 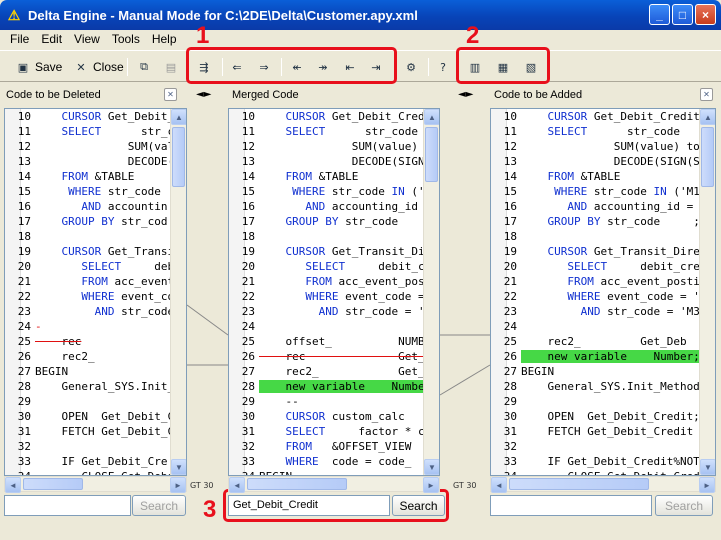 What do you see at coordinates (248, 326) in the screenshot?
I see `code-line: 24` at bounding box center [248, 326].